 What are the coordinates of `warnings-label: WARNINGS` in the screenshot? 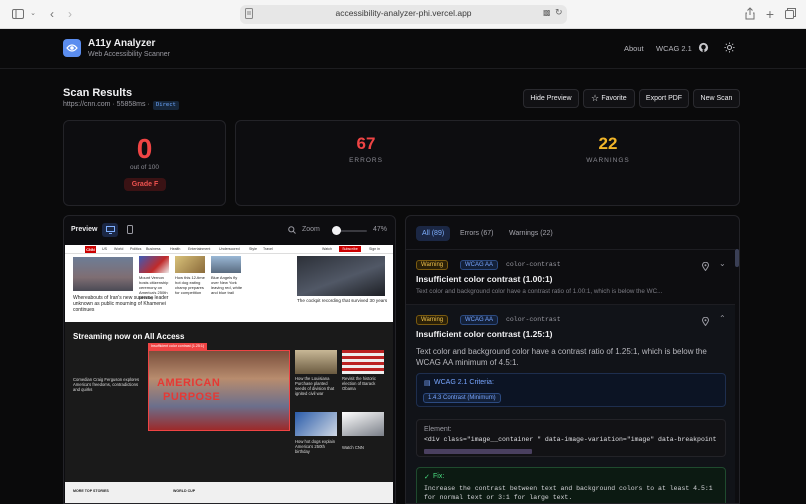 It's located at (608, 160).